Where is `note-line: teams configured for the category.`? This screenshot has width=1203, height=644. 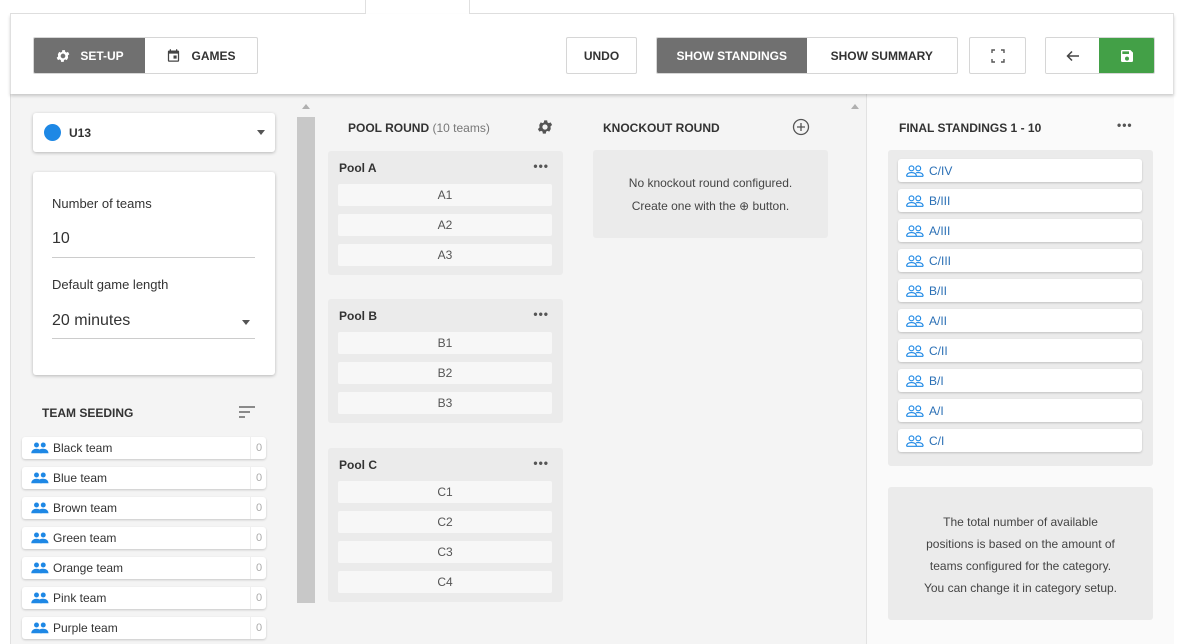 note-line: teams configured for the category. is located at coordinates (1020, 566).